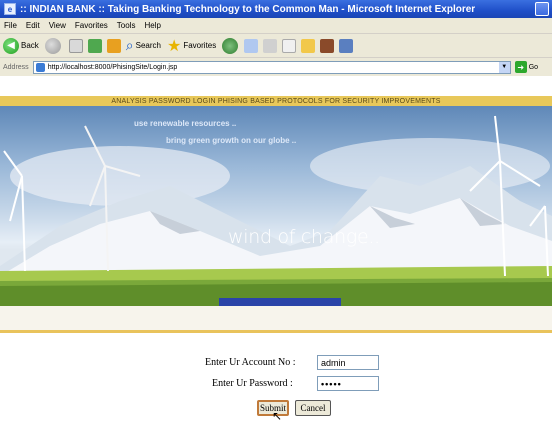  Describe the element at coordinates (348, 362) in the screenshot. I see `account-input: admin` at that location.